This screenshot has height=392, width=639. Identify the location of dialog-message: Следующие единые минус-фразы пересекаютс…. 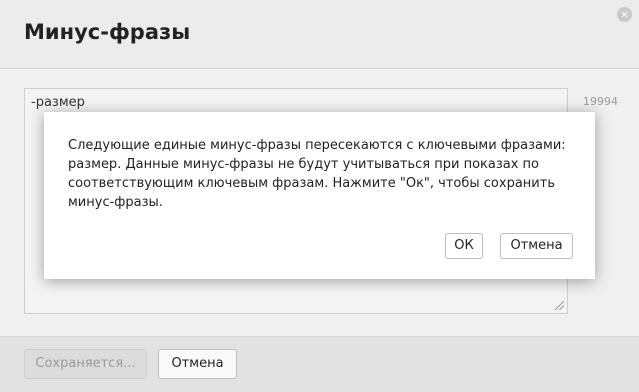
(317, 174).